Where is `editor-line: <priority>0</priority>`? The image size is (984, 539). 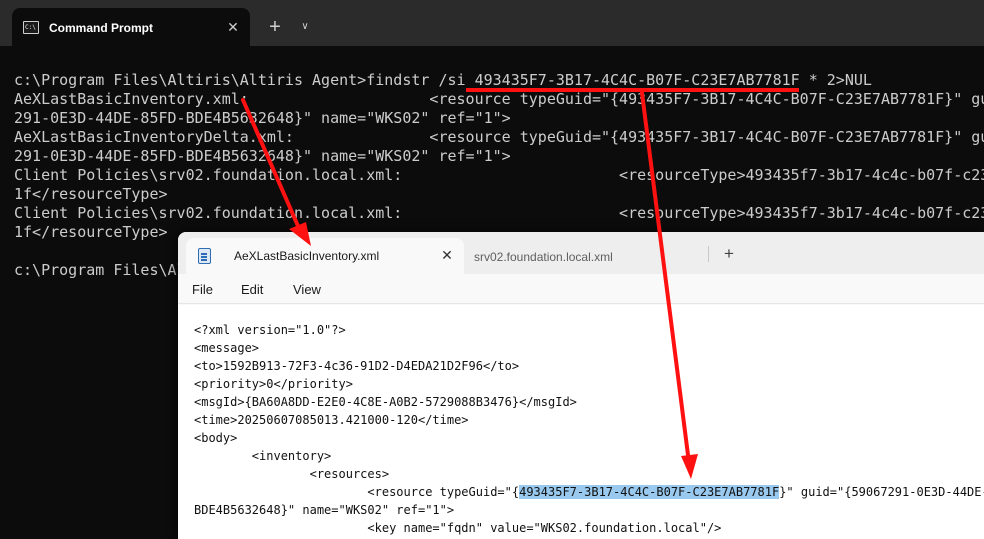 editor-line: <priority>0</priority> is located at coordinates (273, 384).